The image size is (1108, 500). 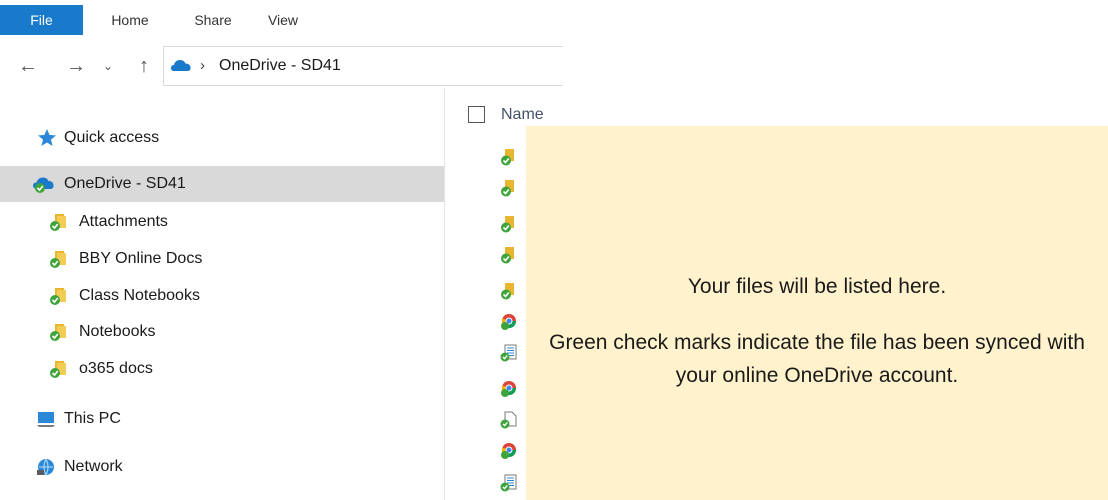 What do you see at coordinates (222, 184) in the screenshot?
I see `nav-item-onedrive: OneDrive - SD41` at bounding box center [222, 184].